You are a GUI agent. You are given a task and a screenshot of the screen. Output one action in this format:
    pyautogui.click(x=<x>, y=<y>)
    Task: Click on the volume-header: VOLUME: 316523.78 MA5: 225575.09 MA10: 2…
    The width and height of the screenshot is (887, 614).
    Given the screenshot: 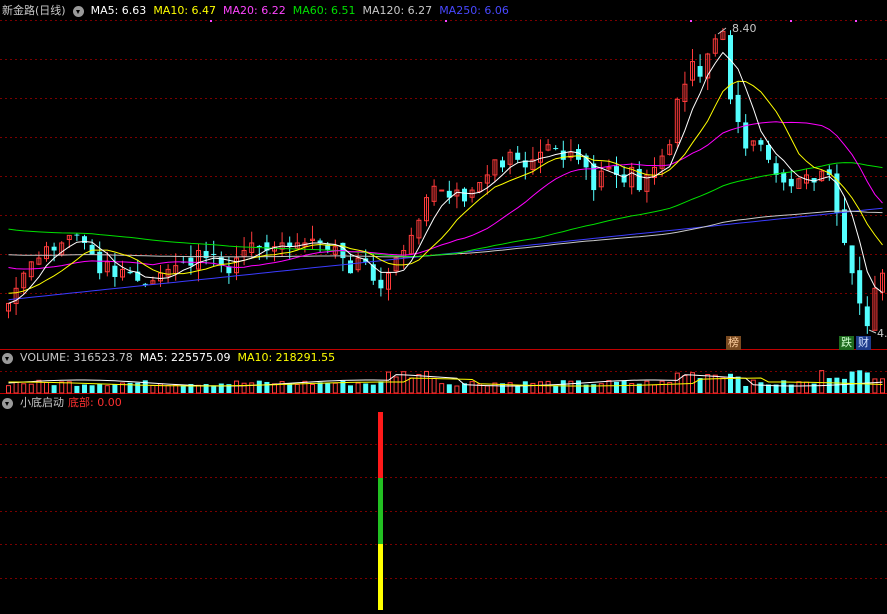 What is the action you would take?
    pyautogui.click(x=171, y=358)
    